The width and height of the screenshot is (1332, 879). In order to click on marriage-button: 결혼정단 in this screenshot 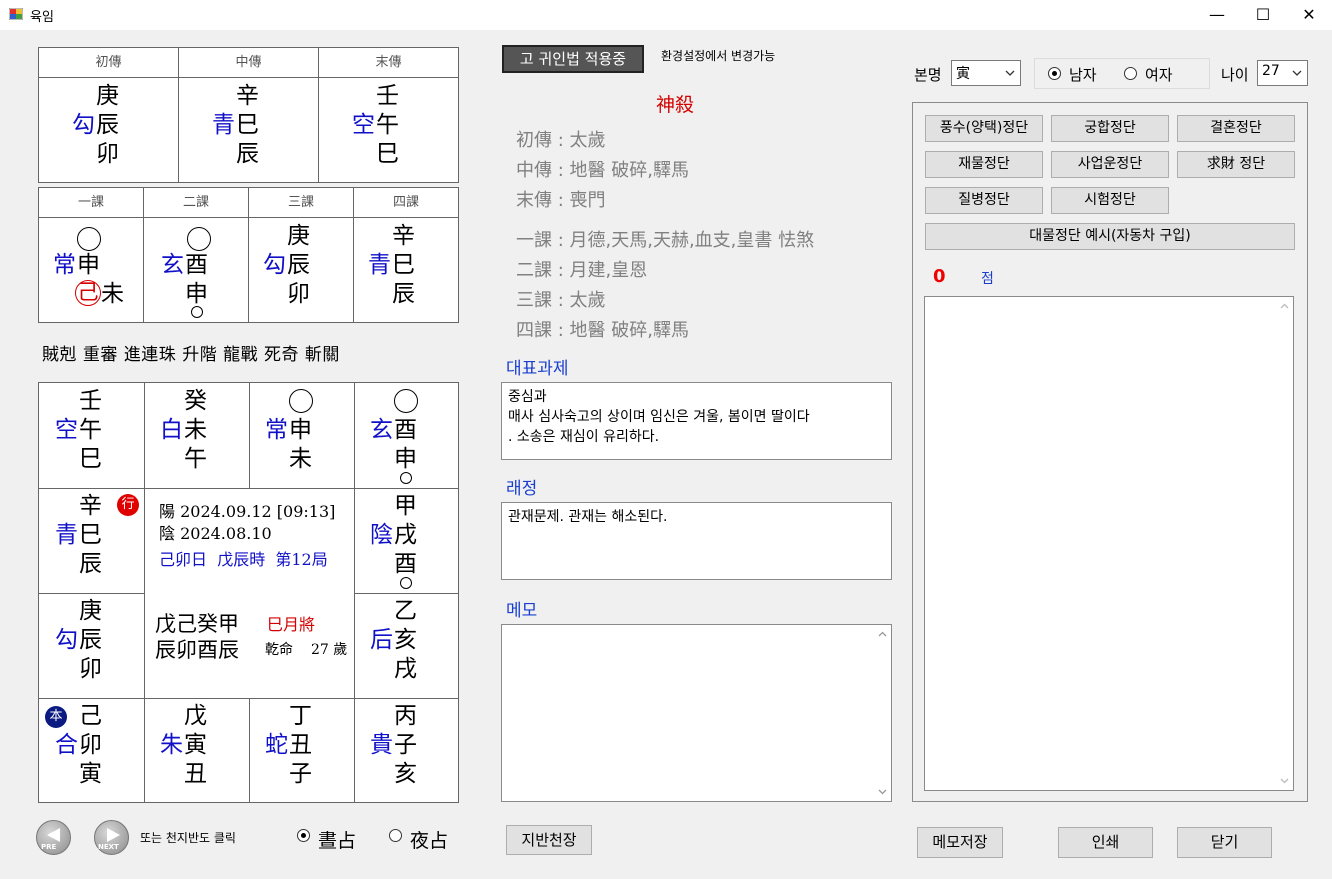, I will do `click(1236, 128)`.